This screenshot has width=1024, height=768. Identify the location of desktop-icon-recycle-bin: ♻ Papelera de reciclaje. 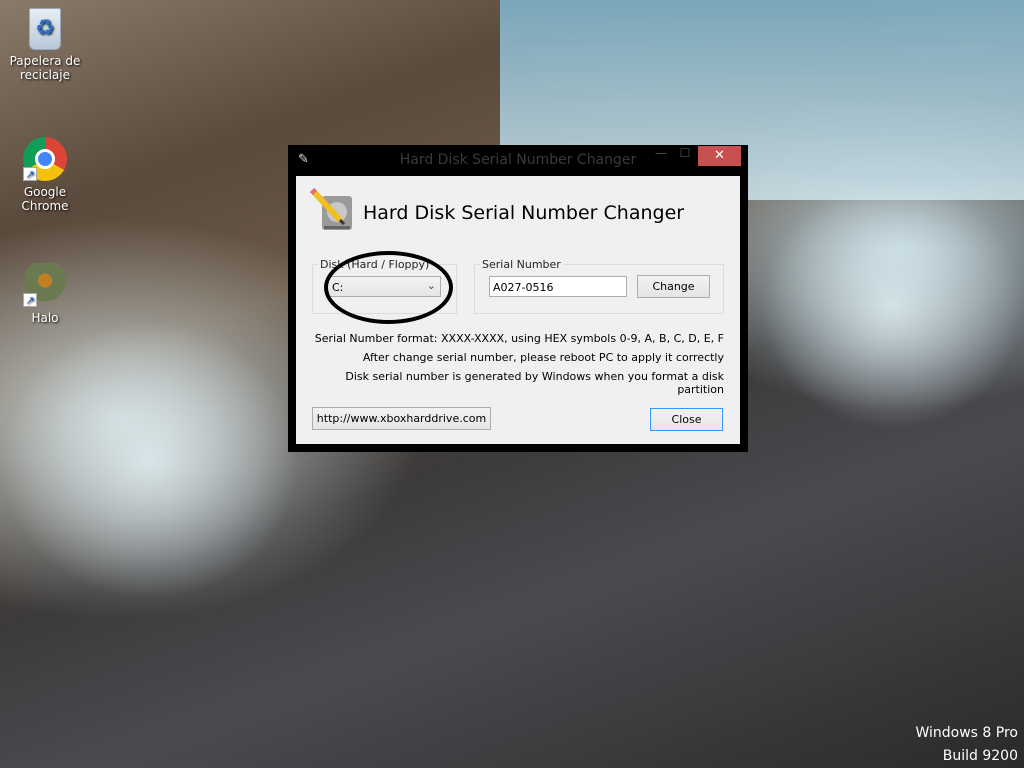
(45, 45).